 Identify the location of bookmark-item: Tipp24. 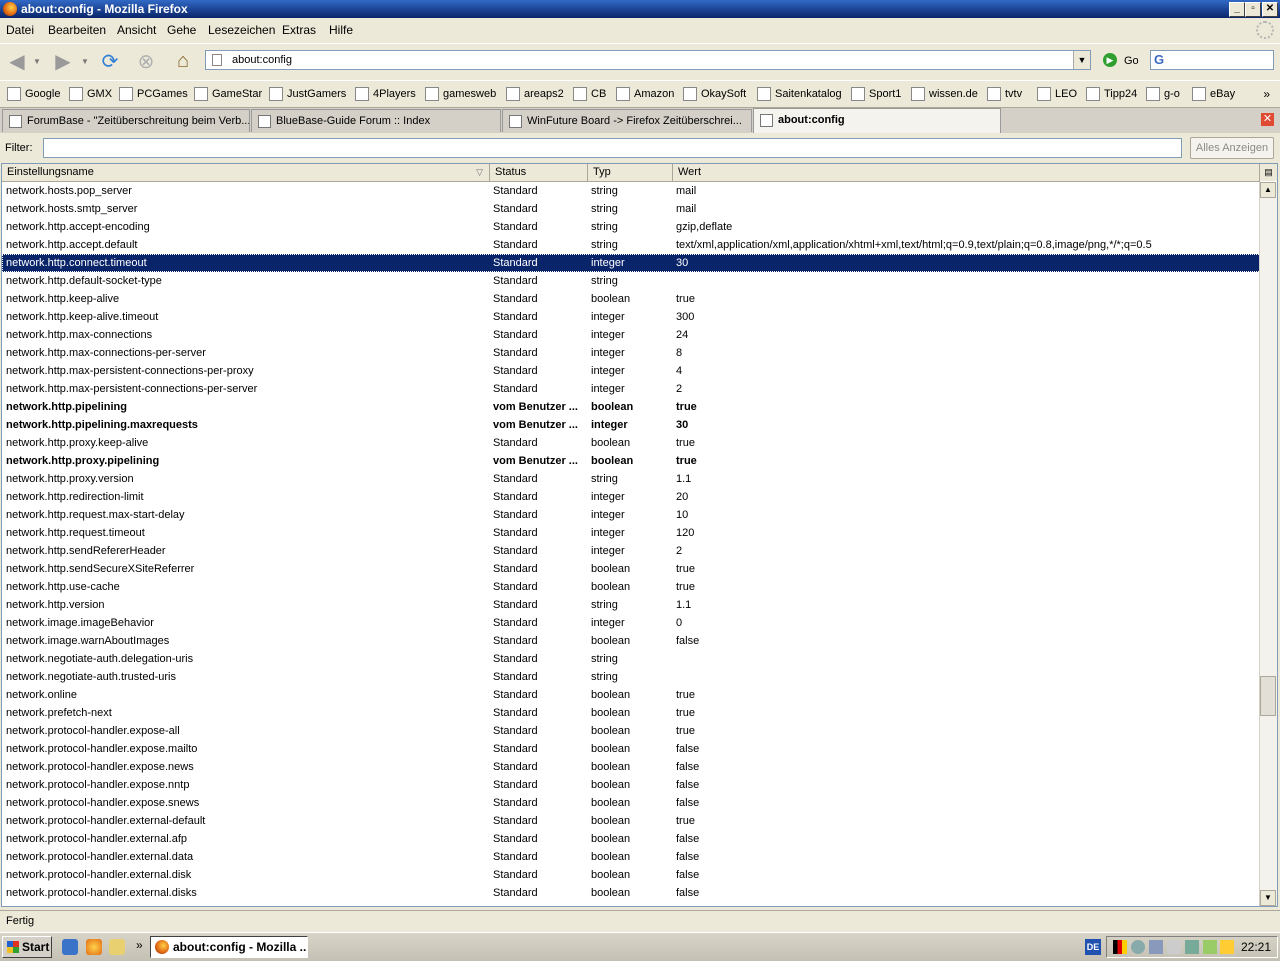
(1111, 94).